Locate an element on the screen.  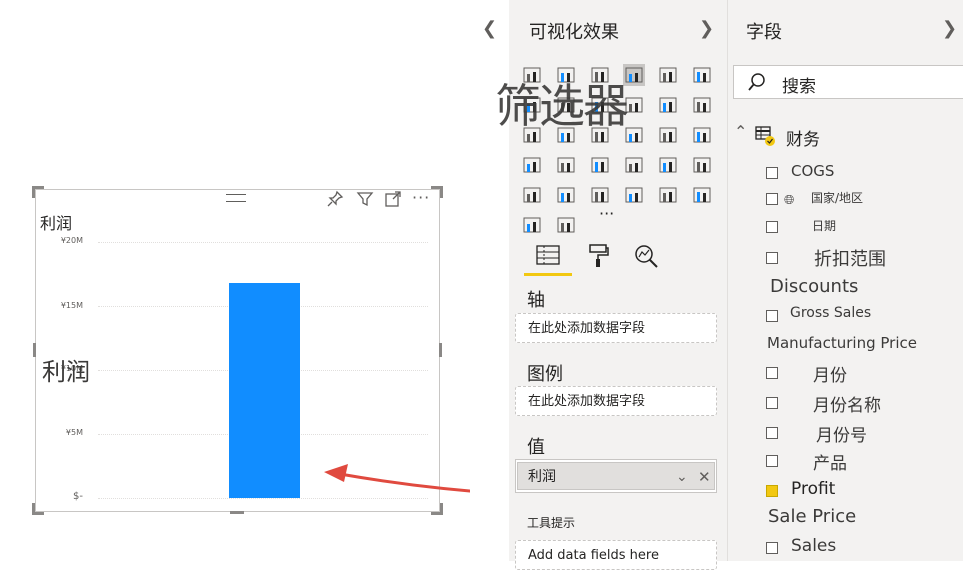
kpi-icon is located at coordinates (702, 165).